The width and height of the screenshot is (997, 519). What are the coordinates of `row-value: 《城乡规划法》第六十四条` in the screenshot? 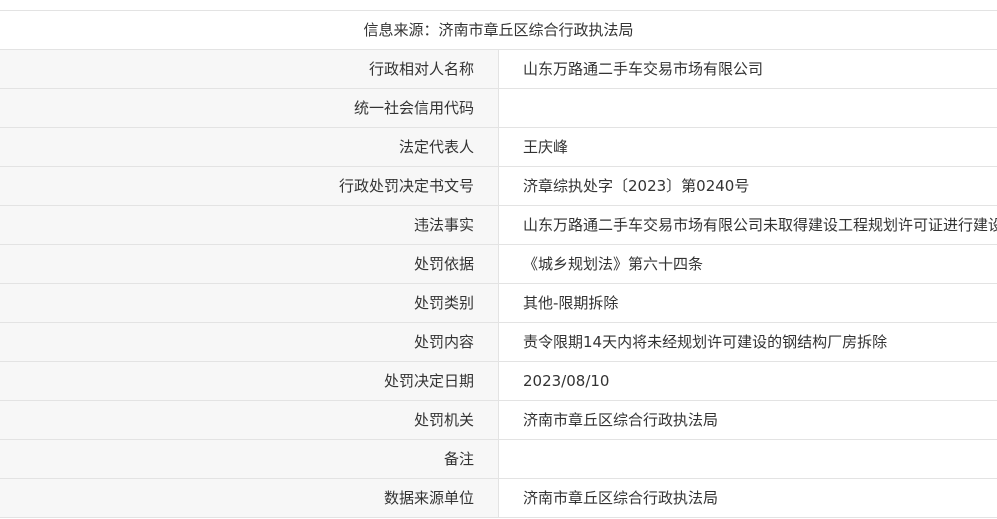 It's located at (747, 264).